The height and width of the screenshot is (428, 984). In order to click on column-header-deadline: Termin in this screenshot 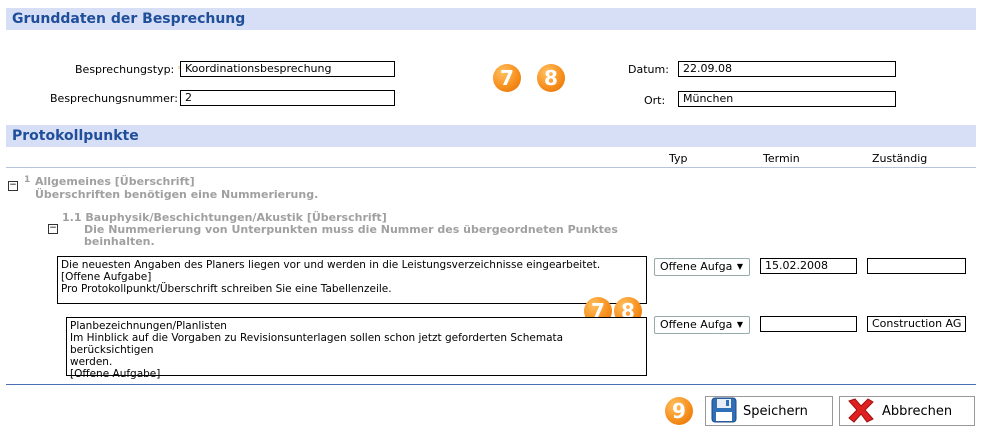, I will do `click(781, 158)`.